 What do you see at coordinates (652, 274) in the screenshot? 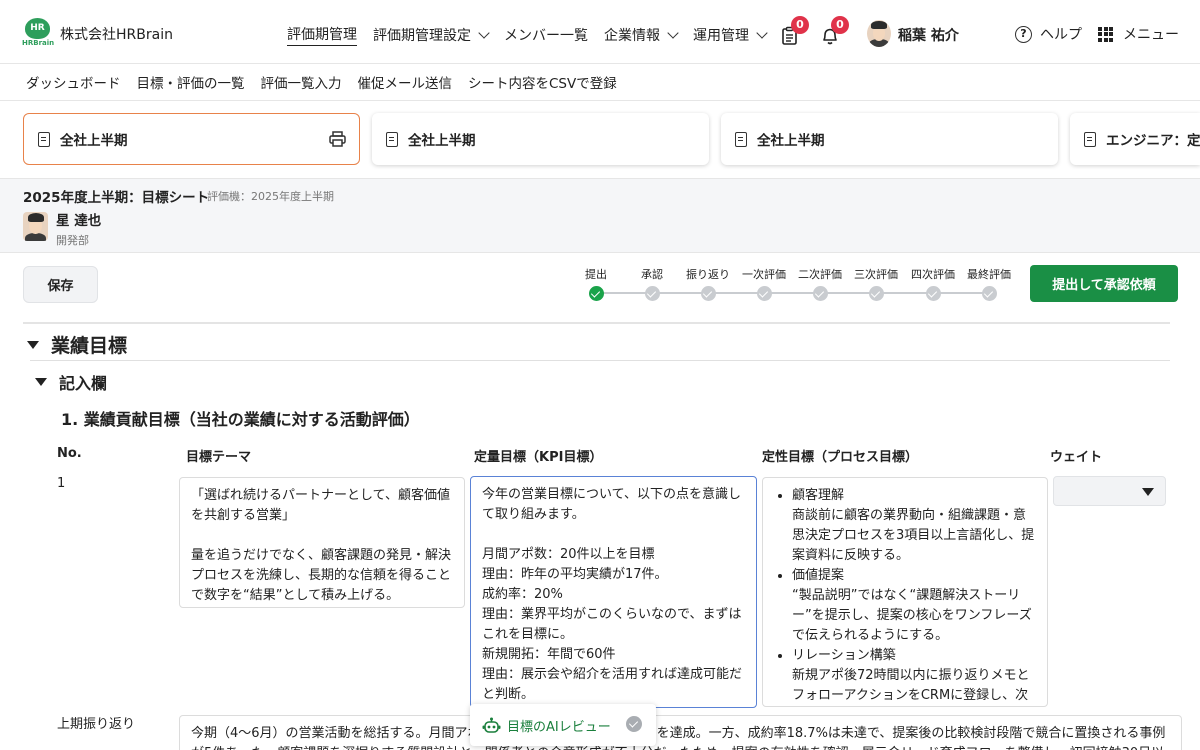
I see `step-label: 承認` at bounding box center [652, 274].